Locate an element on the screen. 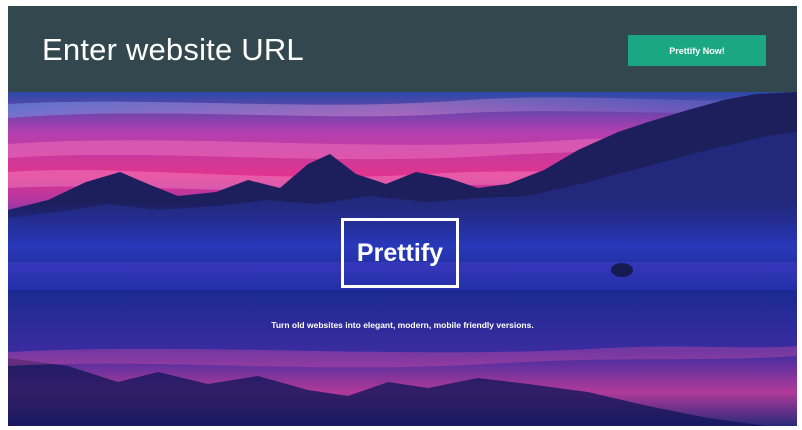 This screenshot has height=430, width=802. prettify-logo: Prettify is located at coordinates (400, 253).